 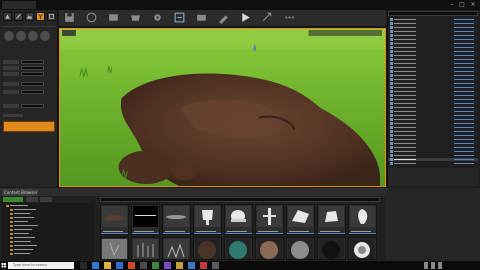 What do you see at coordinates (119, 265) in the screenshot?
I see `store-icon` at bounding box center [119, 265].